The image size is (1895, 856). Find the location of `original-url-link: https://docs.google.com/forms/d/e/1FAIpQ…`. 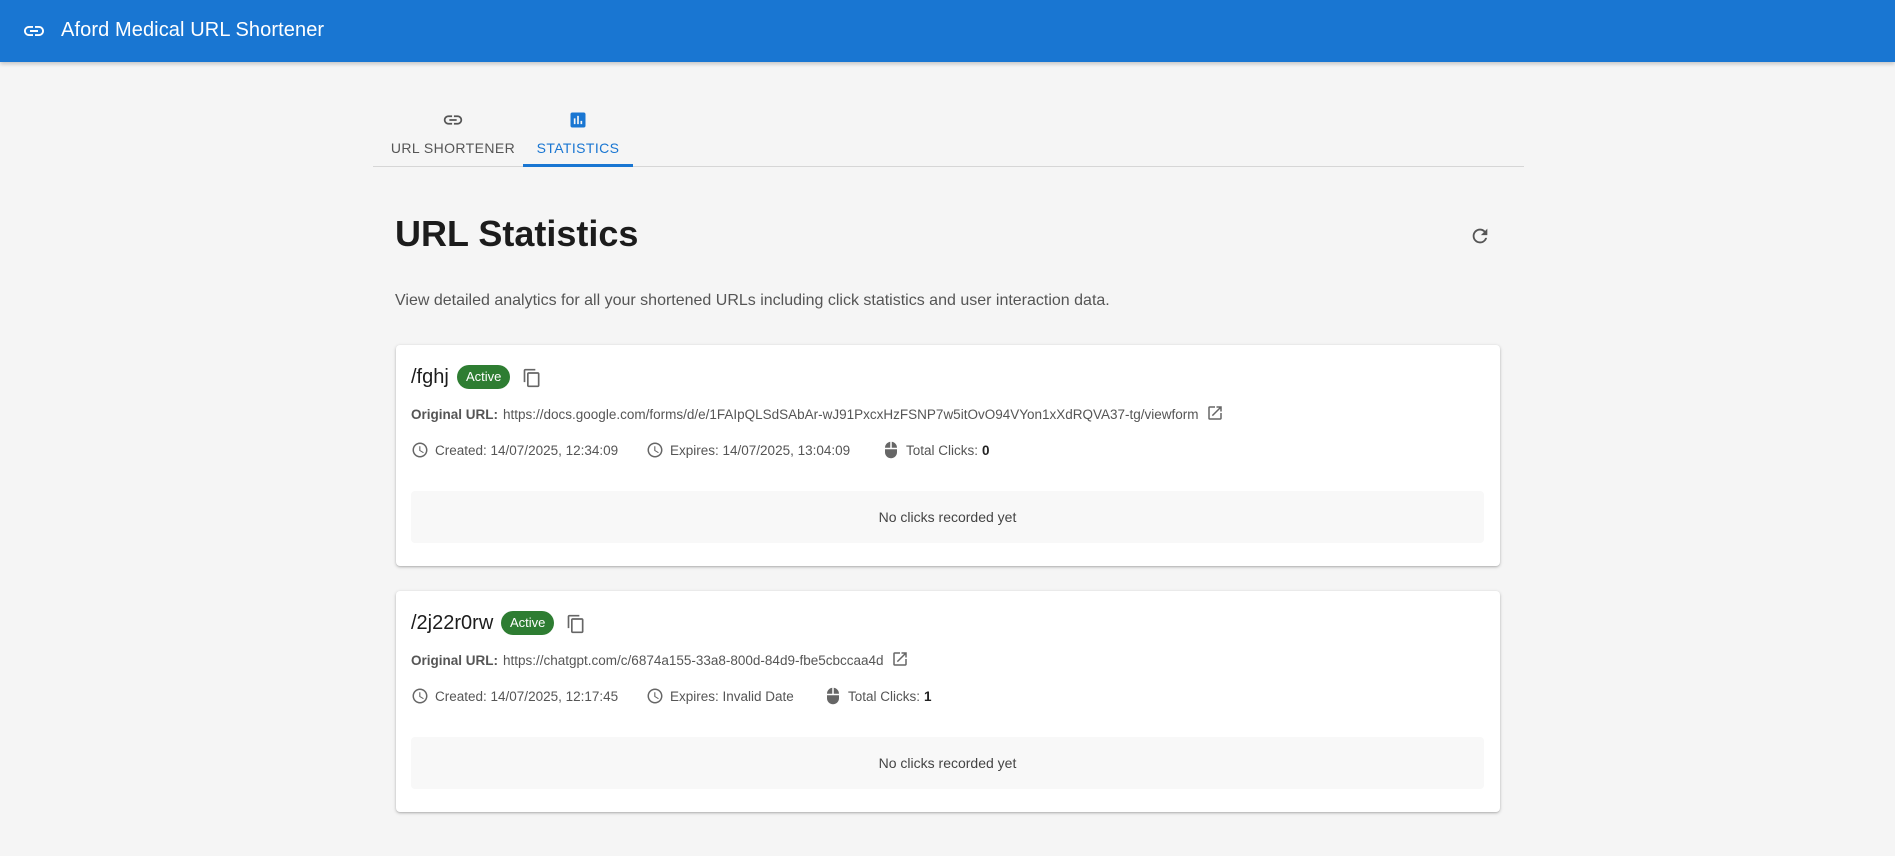

original-url-link: https://docs.google.com/forms/d/e/1FAIpQ… is located at coordinates (851, 414).